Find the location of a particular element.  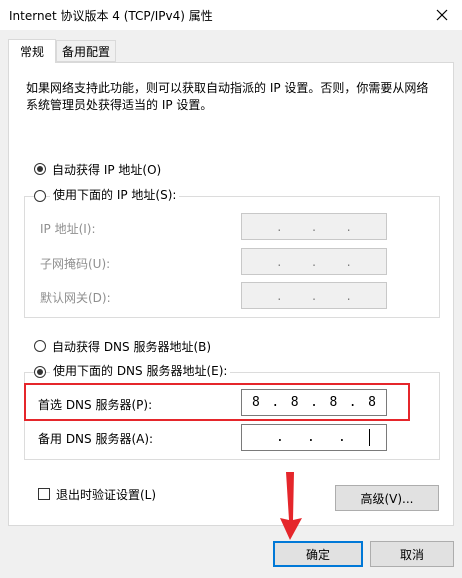

tab-alternate-config: 备用配置 is located at coordinates (86, 51).